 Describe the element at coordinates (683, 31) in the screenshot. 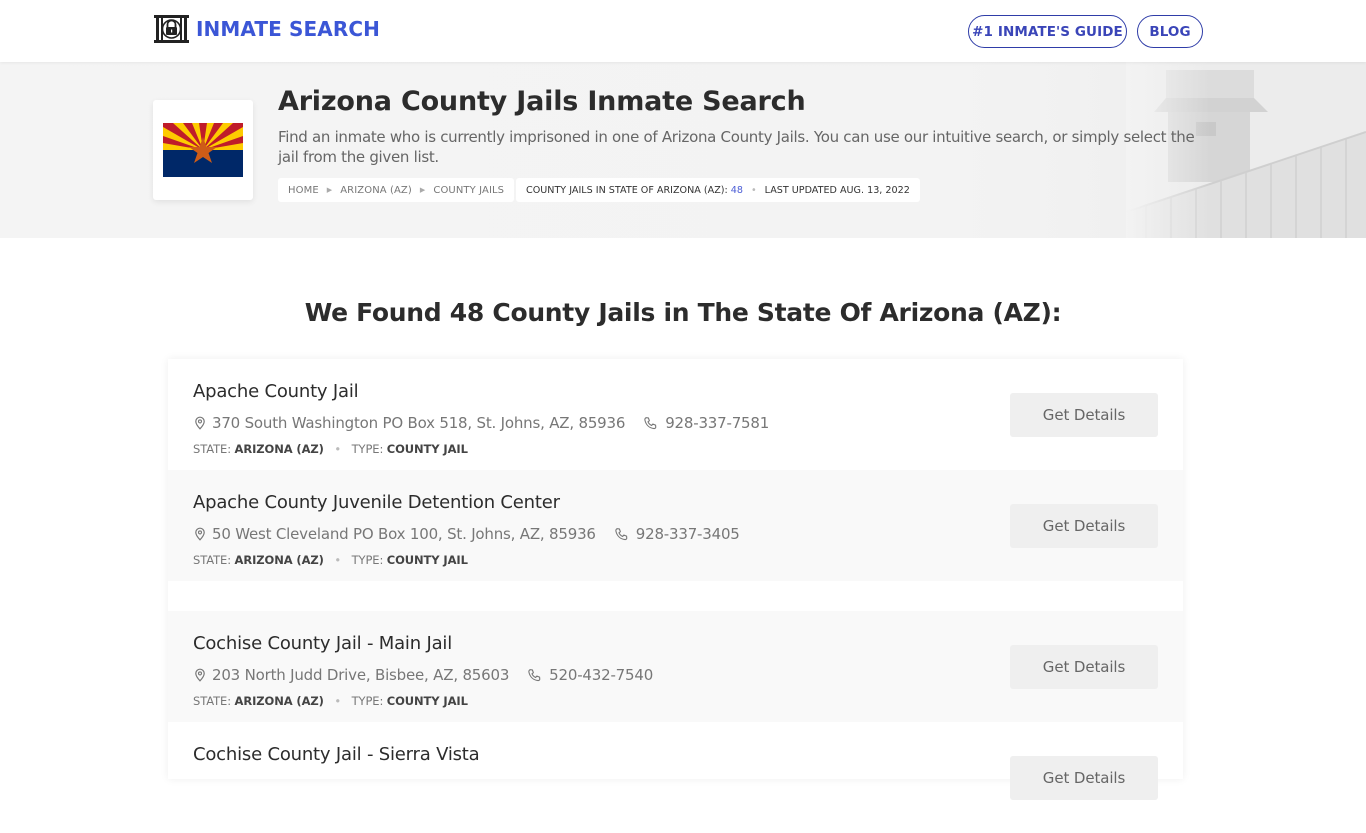

I see `top-navigation-bar: INMATE SEARCH #1 INMATE'S GUIDE BLOG` at that location.